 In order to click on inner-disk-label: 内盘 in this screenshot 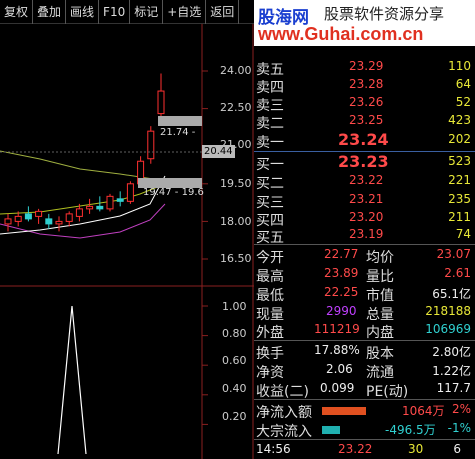, I will do `click(380, 333)`.